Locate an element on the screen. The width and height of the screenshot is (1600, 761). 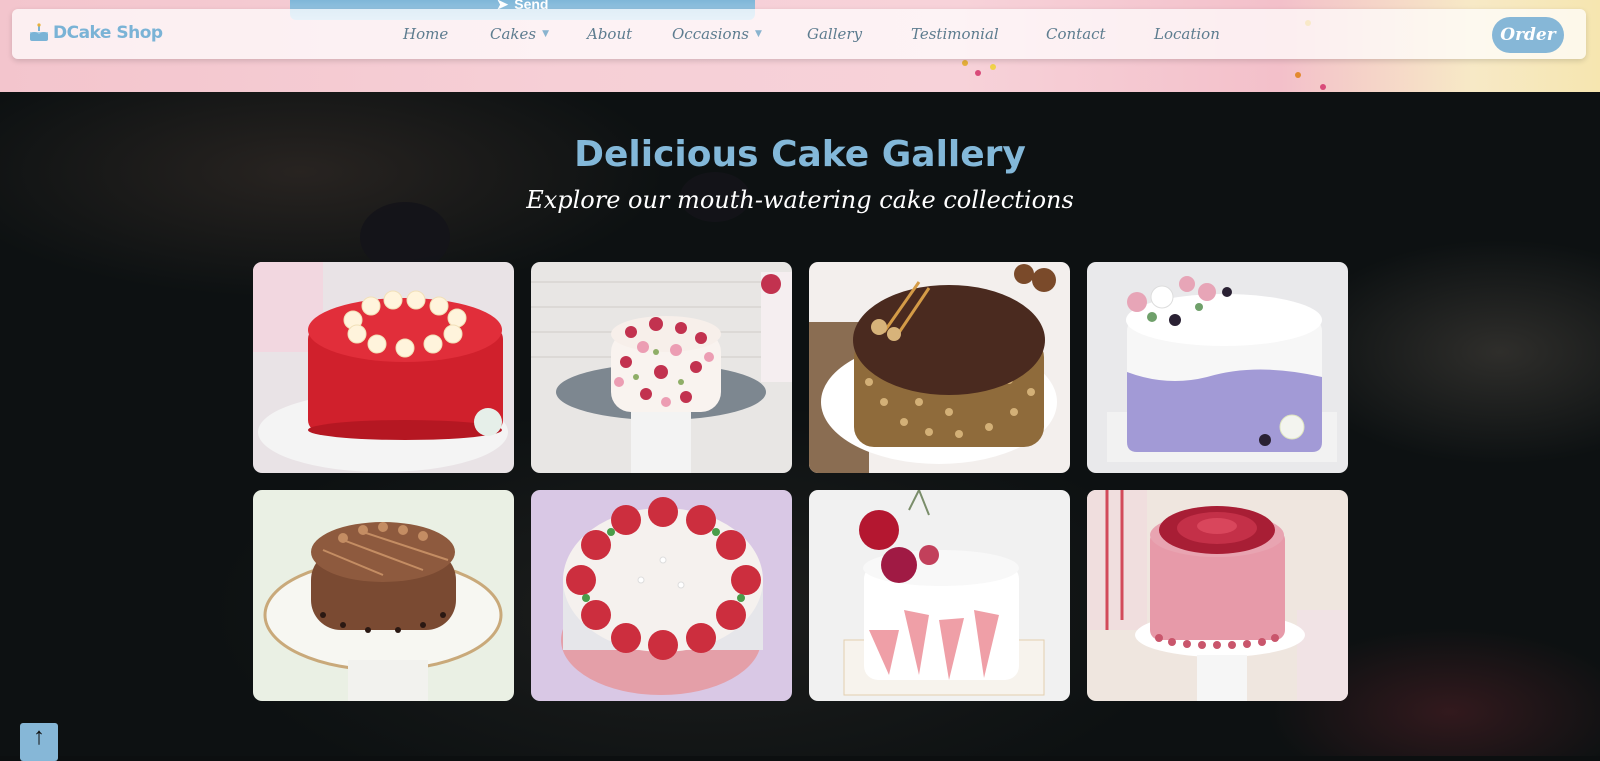
nav-occasions: Occasions ▼ is located at coordinates (717, 34).